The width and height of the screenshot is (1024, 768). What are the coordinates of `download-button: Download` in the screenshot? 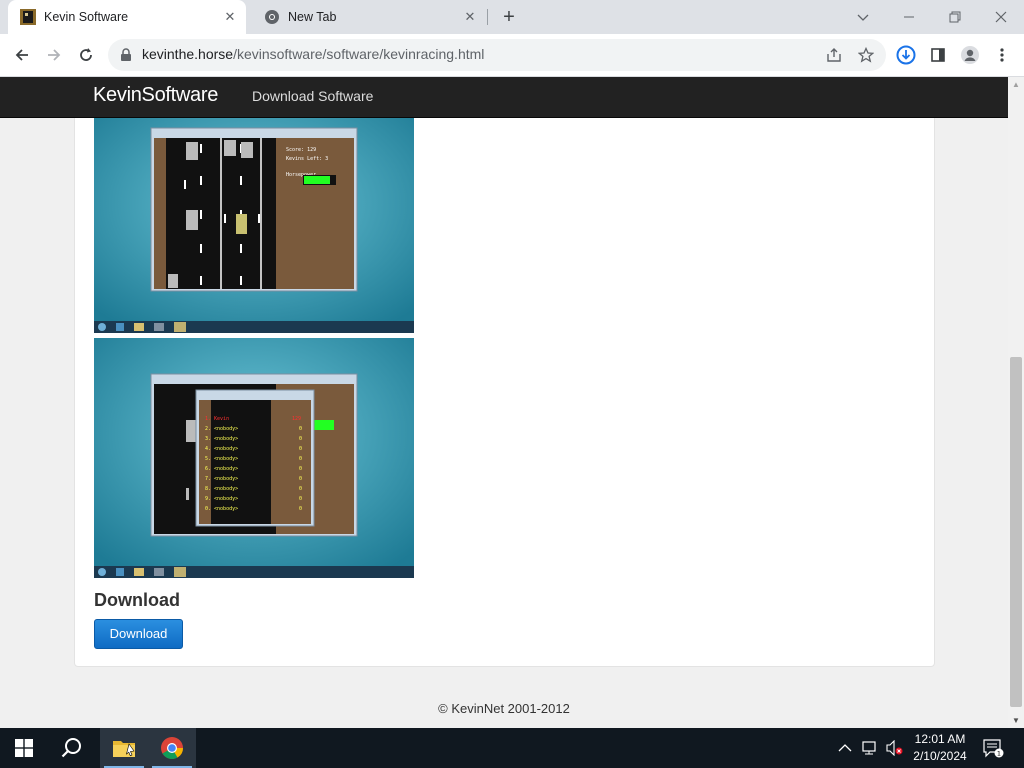 It's located at (138, 634).